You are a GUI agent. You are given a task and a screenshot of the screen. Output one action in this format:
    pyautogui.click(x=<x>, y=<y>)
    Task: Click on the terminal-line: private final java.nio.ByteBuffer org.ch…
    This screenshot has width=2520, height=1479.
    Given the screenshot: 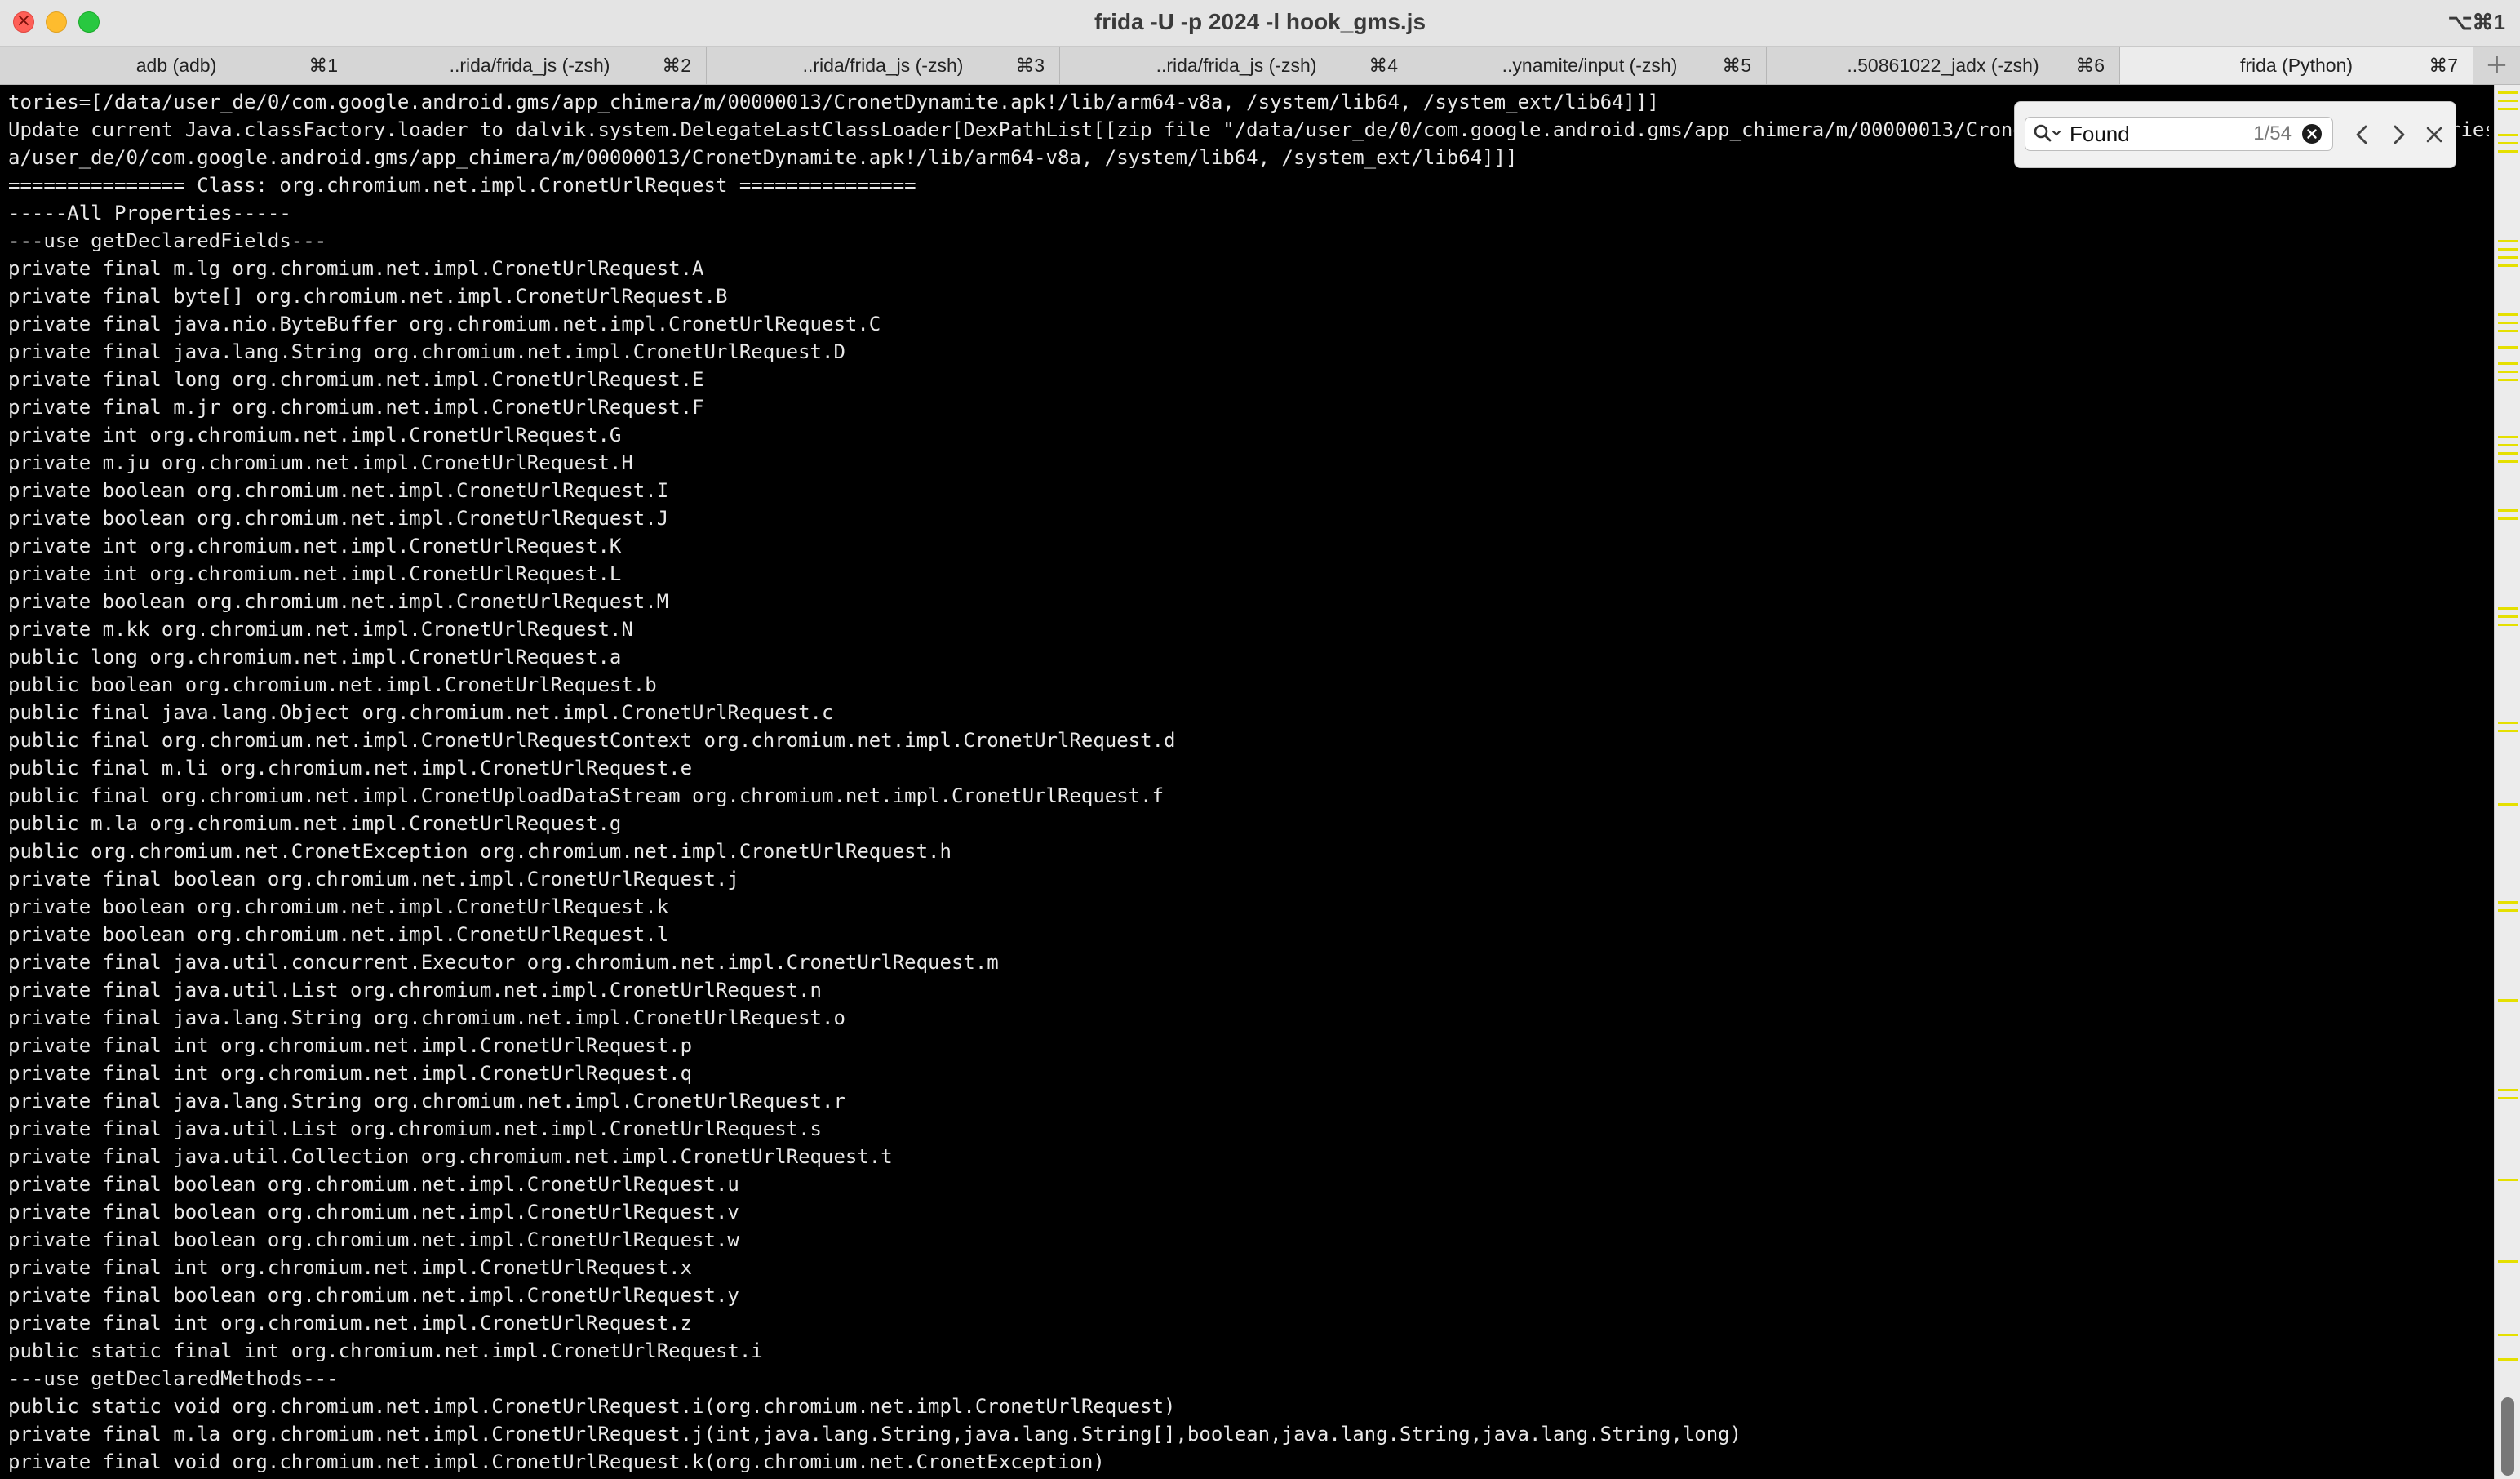 What is the action you would take?
    pyautogui.click(x=445, y=324)
    